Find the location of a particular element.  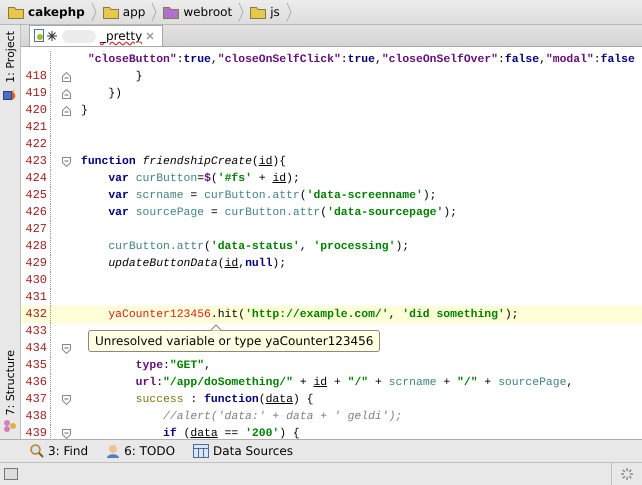

line-number: 426 is located at coordinates (36, 212).